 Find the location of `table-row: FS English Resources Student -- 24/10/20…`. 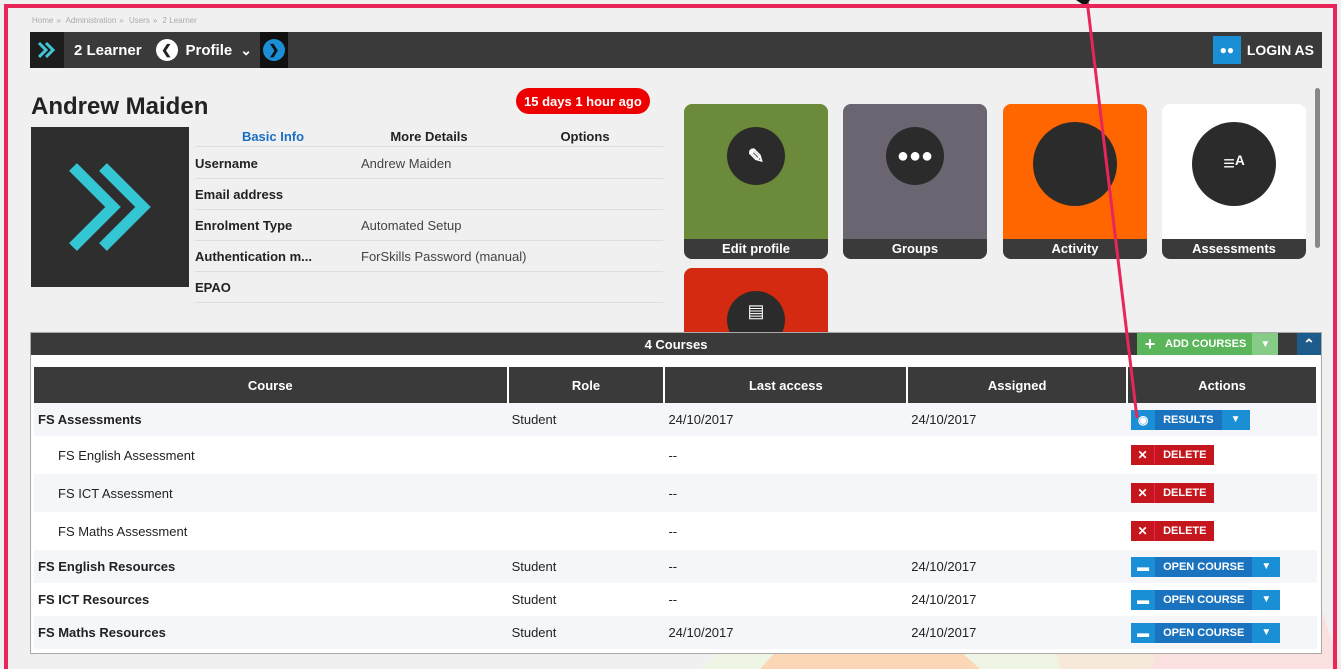

table-row: FS English Resources Student -- 24/10/20… is located at coordinates (675, 566).